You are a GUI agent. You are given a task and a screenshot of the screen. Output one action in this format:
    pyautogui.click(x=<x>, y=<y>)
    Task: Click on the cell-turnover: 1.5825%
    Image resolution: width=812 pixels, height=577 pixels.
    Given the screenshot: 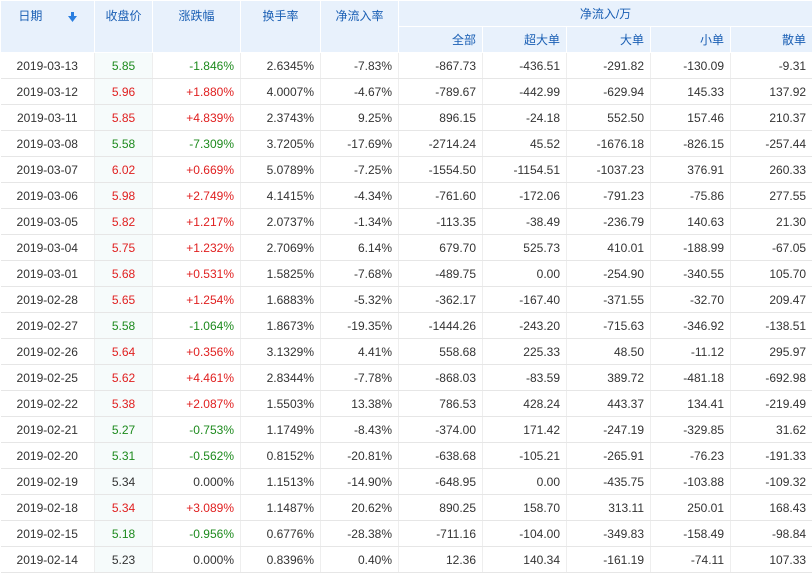 What is the action you would take?
    pyautogui.click(x=280, y=273)
    